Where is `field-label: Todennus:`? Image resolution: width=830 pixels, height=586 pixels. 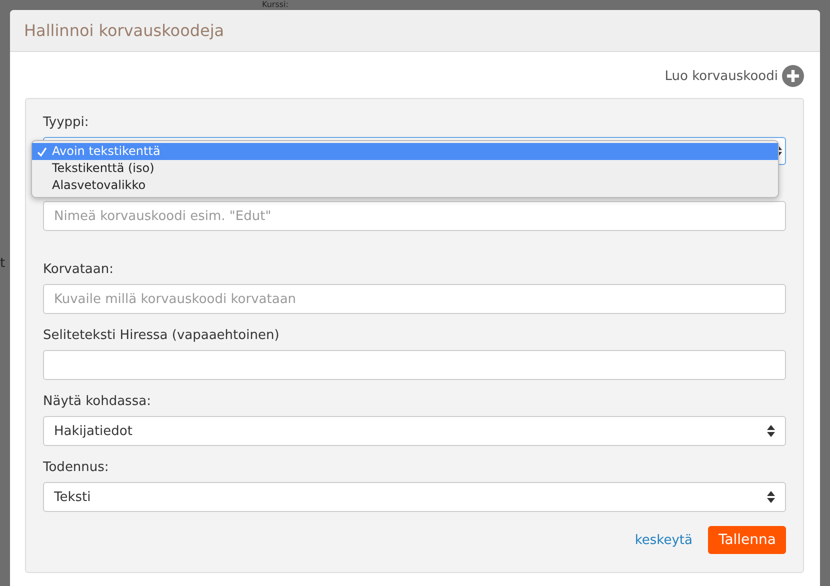 field-label: Todennus: is located at coordinates (76, 468).